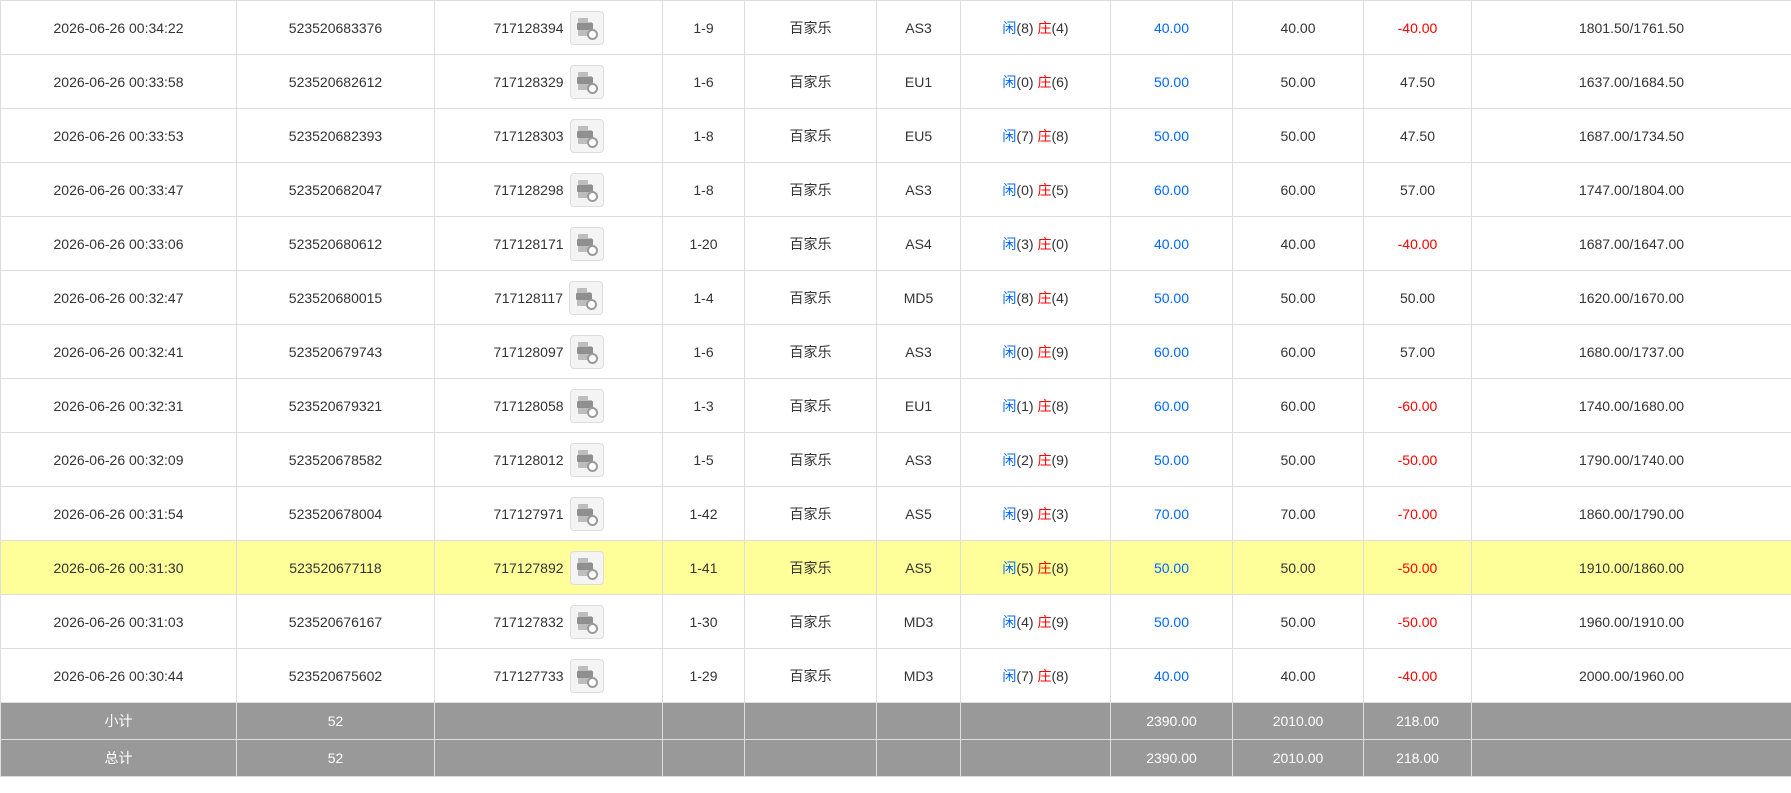 The image size is (1791, 793). Describe the element at coordinates (335, 675) in the screenshot. I see `bet-id: 523520675602` at that location.